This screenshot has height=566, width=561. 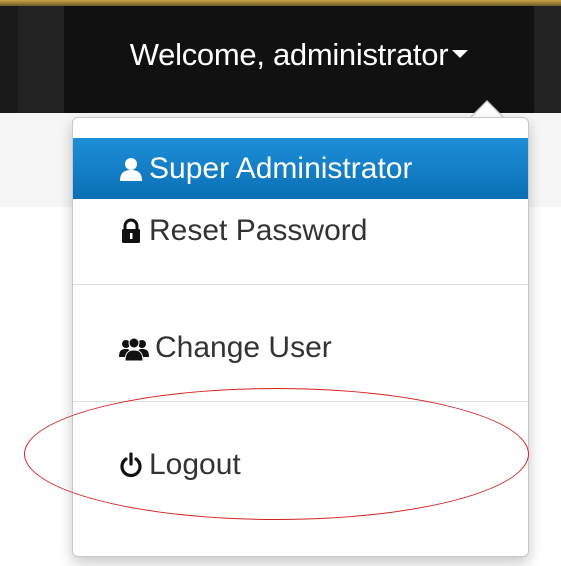 I want to click on users-icon, so click(x=134, y=348).